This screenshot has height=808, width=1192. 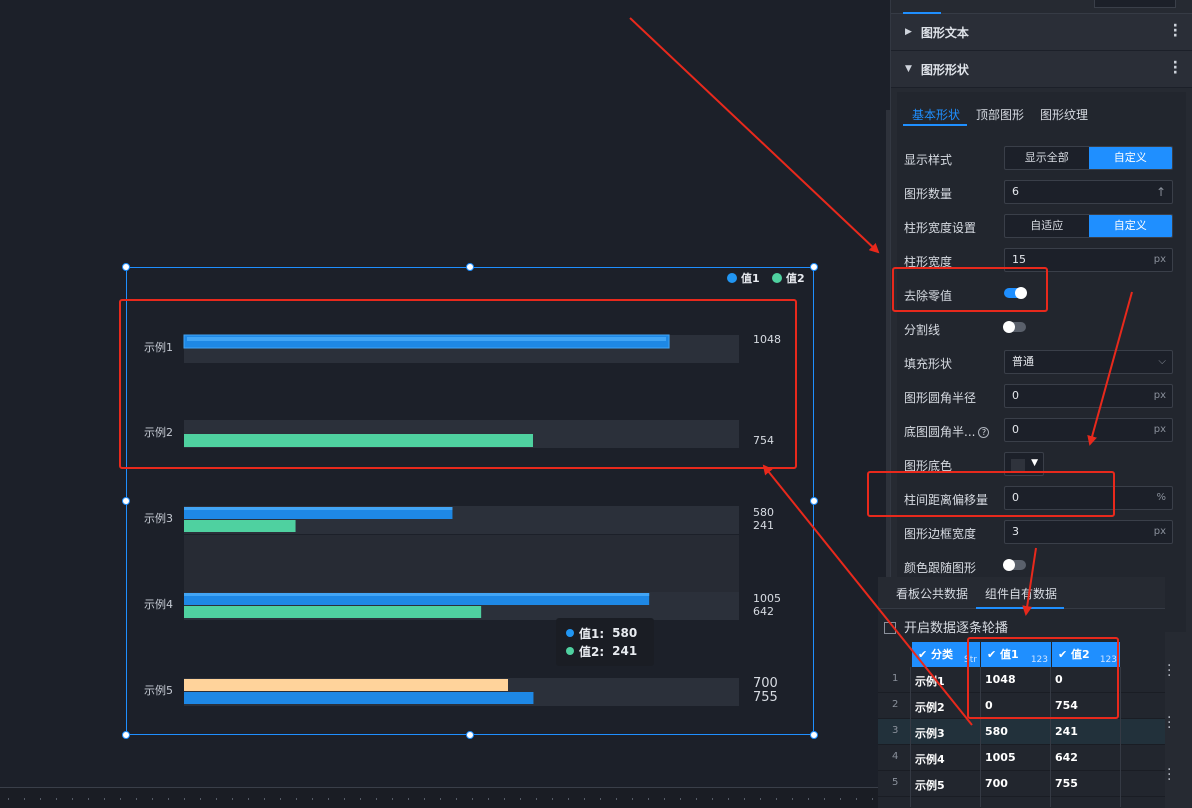 What do you see at coordinates (942, 654) in the screenshot?
I see `column-label: 分类` at bounding box center [942, 654].